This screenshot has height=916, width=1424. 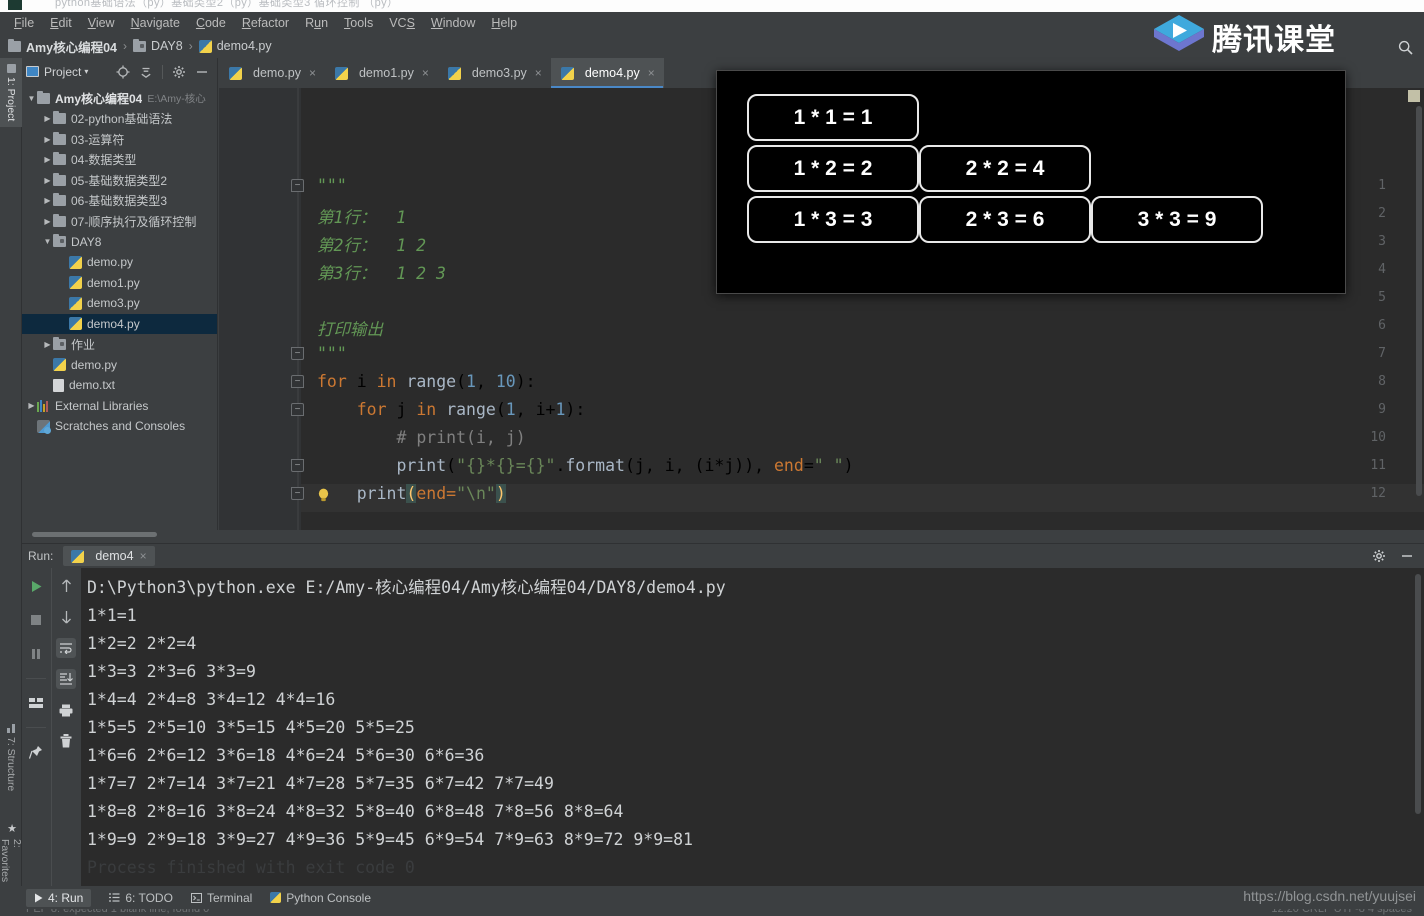 What do you see at coordinates (158, 45) in the screenshot?
I see `breadcrumb-item-day8: DAY8` at bounding box center [158, 45].